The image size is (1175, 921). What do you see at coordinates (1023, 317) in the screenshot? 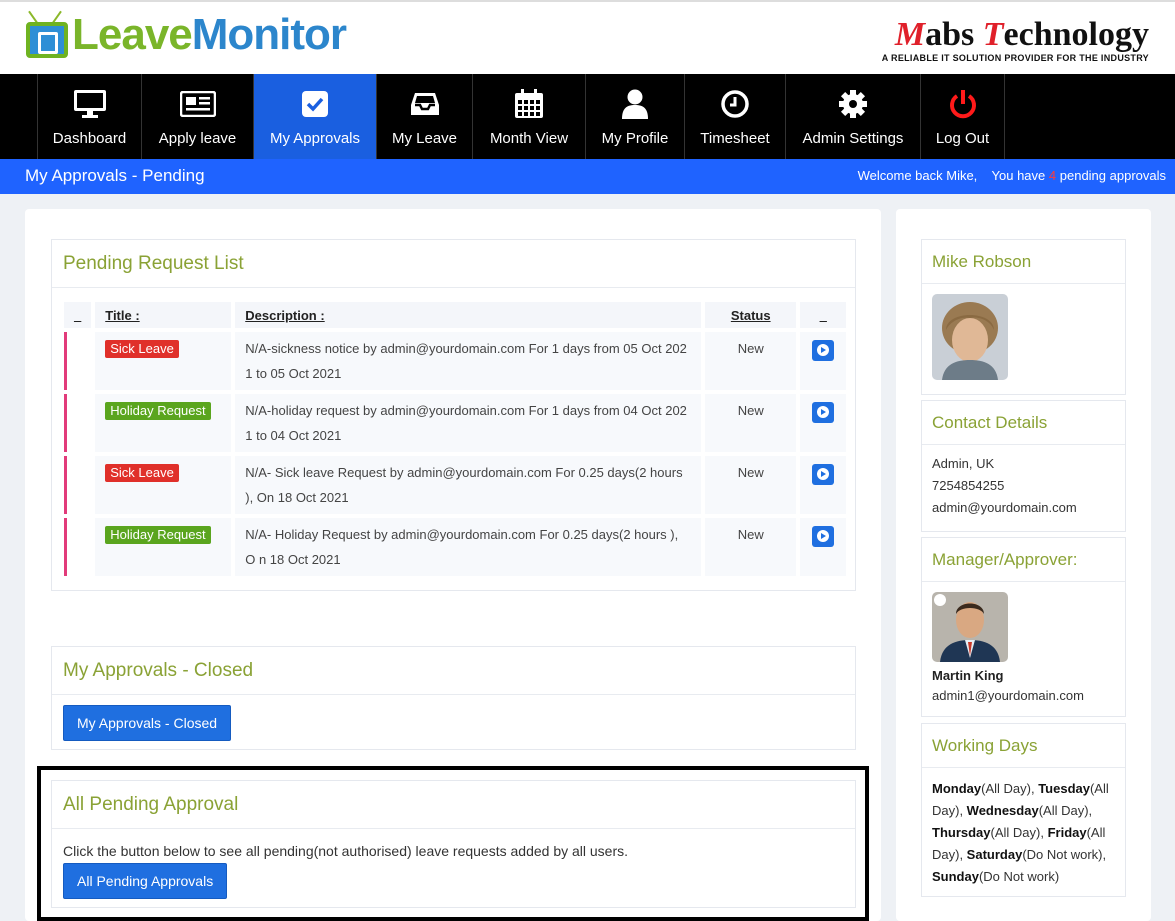
I see `profile-panel: Mike Robson` at bounding box center [1023, 317].